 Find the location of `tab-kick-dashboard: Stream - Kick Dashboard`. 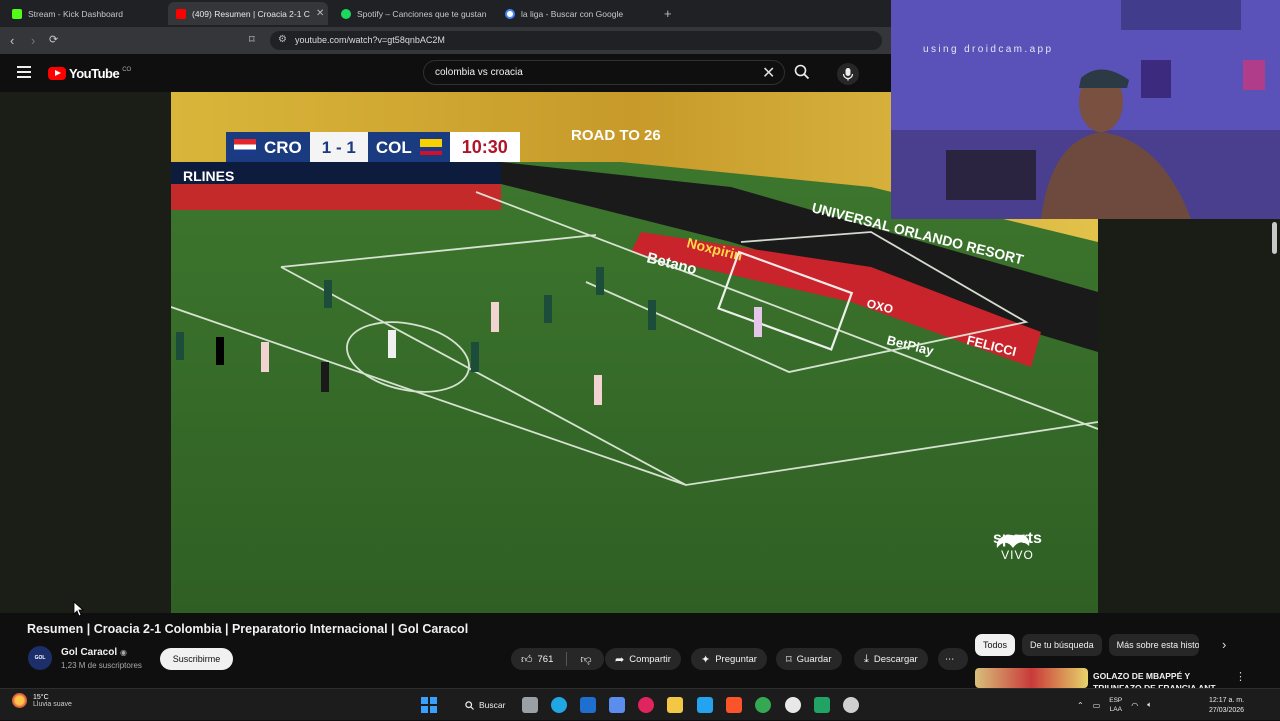

tab-kick-dashboard: Stream - Kick Dashboard is located at coordinates (84, 13).